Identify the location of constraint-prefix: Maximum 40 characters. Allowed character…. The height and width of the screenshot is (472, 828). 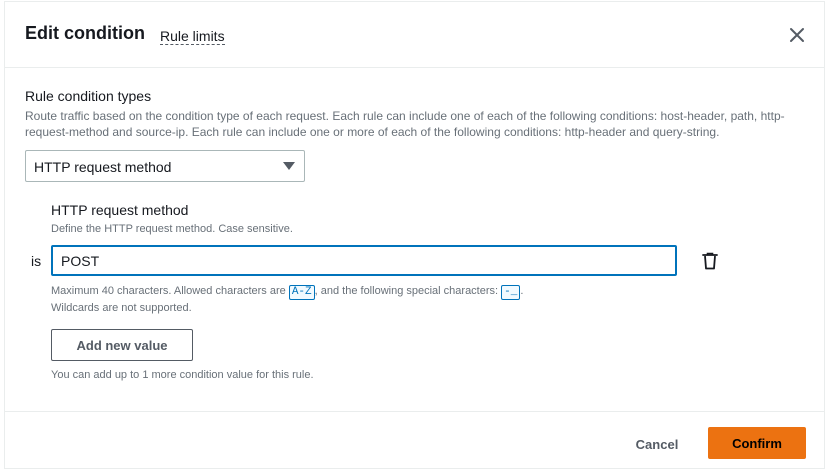
(170, 291).